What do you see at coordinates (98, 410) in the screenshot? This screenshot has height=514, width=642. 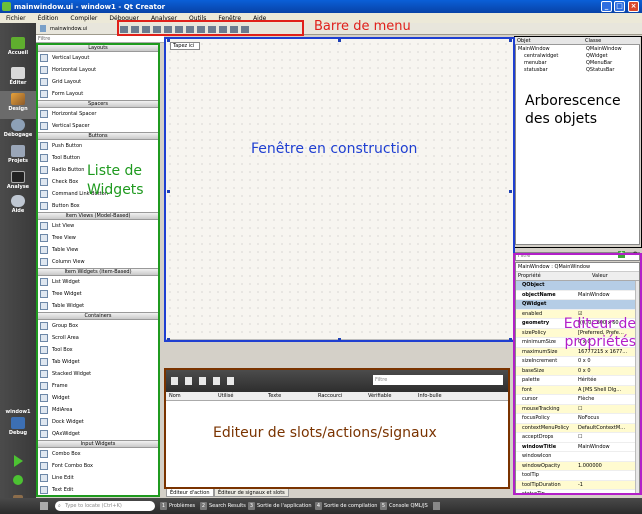 I see `widget-list-item: MdiArea` at bounding box center [98, 410].